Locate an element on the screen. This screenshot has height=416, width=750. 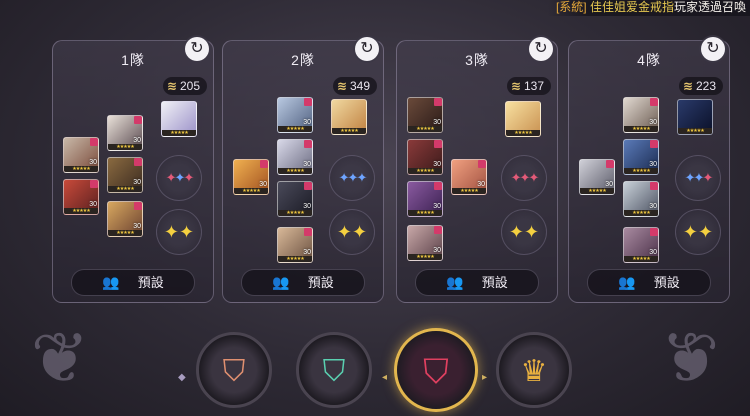
combat-power-badge: ≋ 223 is located at coordinates (700, 86).